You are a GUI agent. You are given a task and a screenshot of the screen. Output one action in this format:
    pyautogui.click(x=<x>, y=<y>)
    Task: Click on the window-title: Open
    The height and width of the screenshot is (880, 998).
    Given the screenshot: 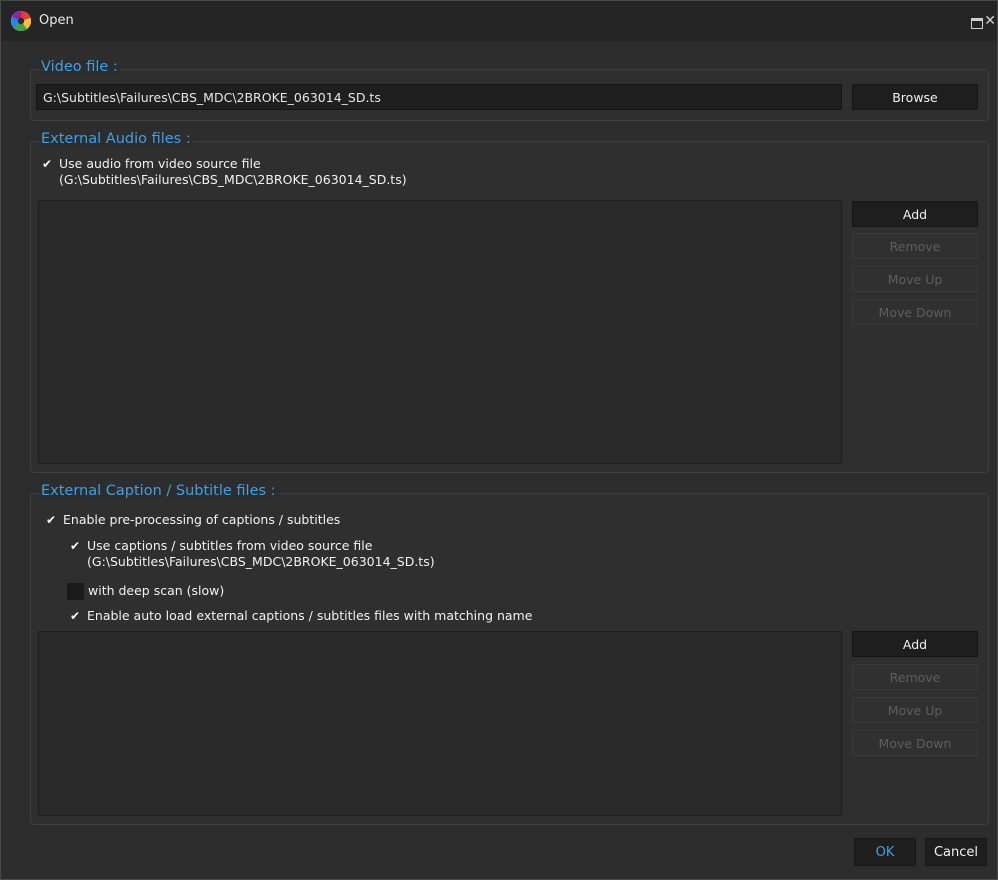 What is the action you would take?
    pyautogui.click(x=56, y=20)
    